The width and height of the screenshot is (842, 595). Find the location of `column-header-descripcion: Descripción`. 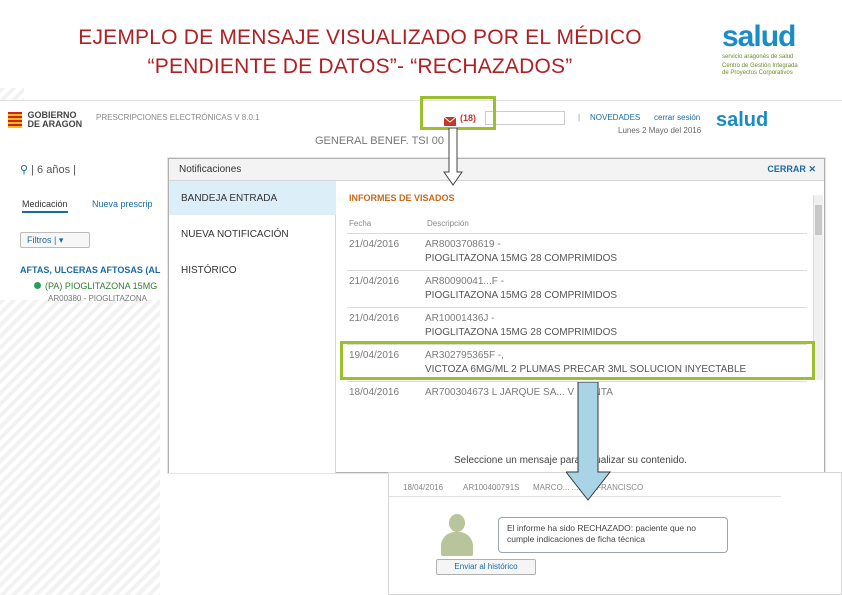

column-header-descripcion: Descripción is located at coordinates (448, 223).